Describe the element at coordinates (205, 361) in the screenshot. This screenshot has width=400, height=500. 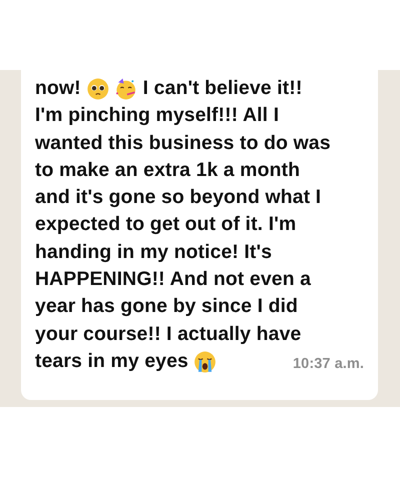
I see `crying-face-icon` at that location.